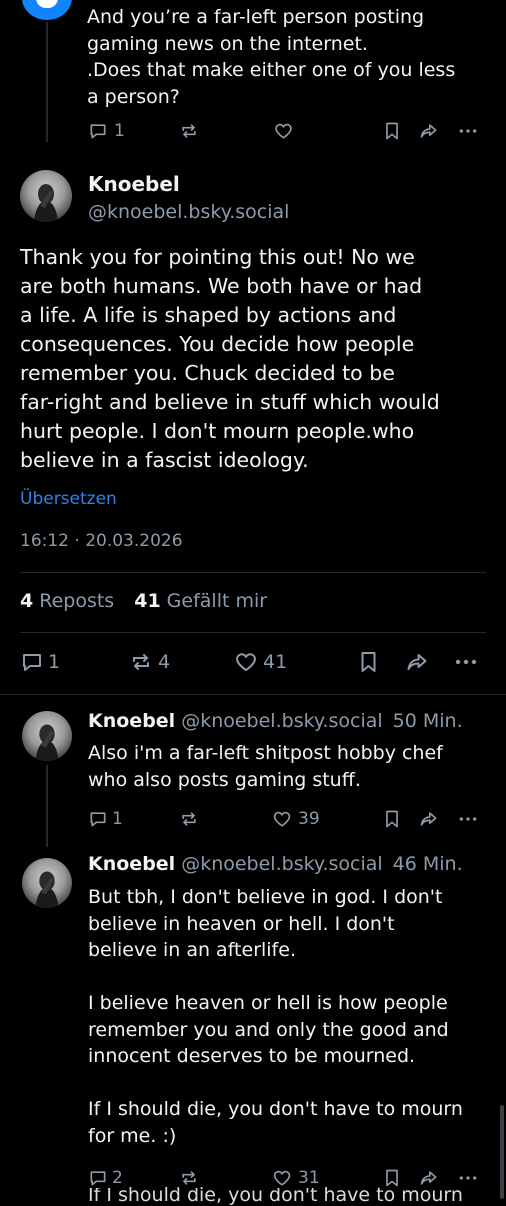 This screenshot has width=506, height=1206. I want to click on post-header: Knoebel @knoebel.bsky.social 46 Min., so click(275, 864).